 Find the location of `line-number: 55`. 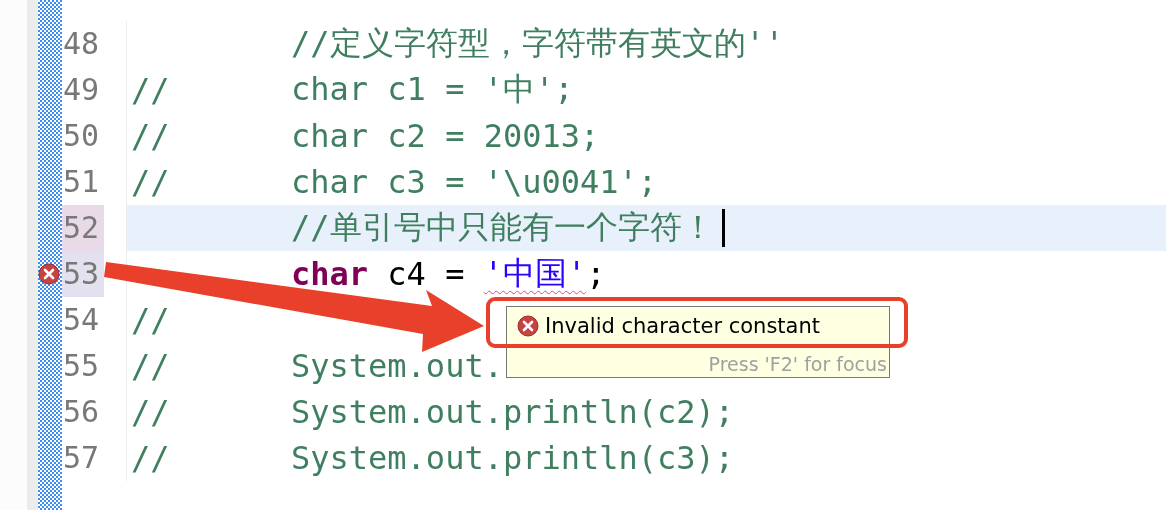

line-number: 55 is located at coordinates (81, 366).